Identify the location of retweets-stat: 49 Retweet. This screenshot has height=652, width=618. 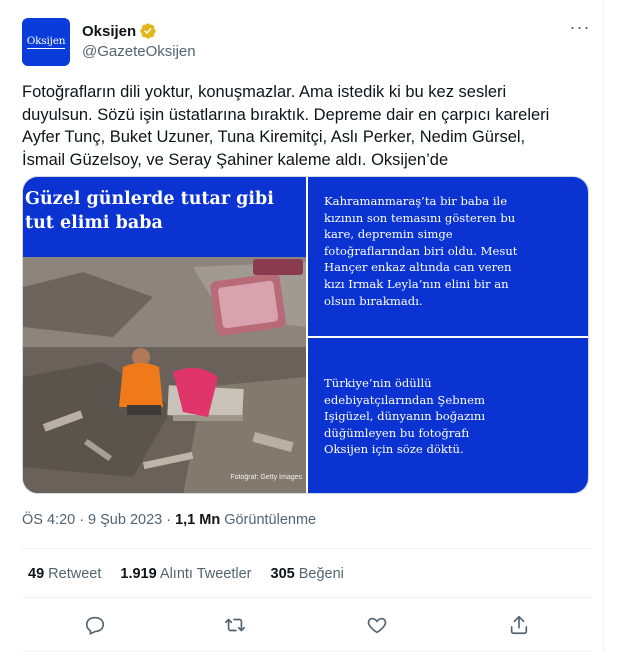
(64, 574).